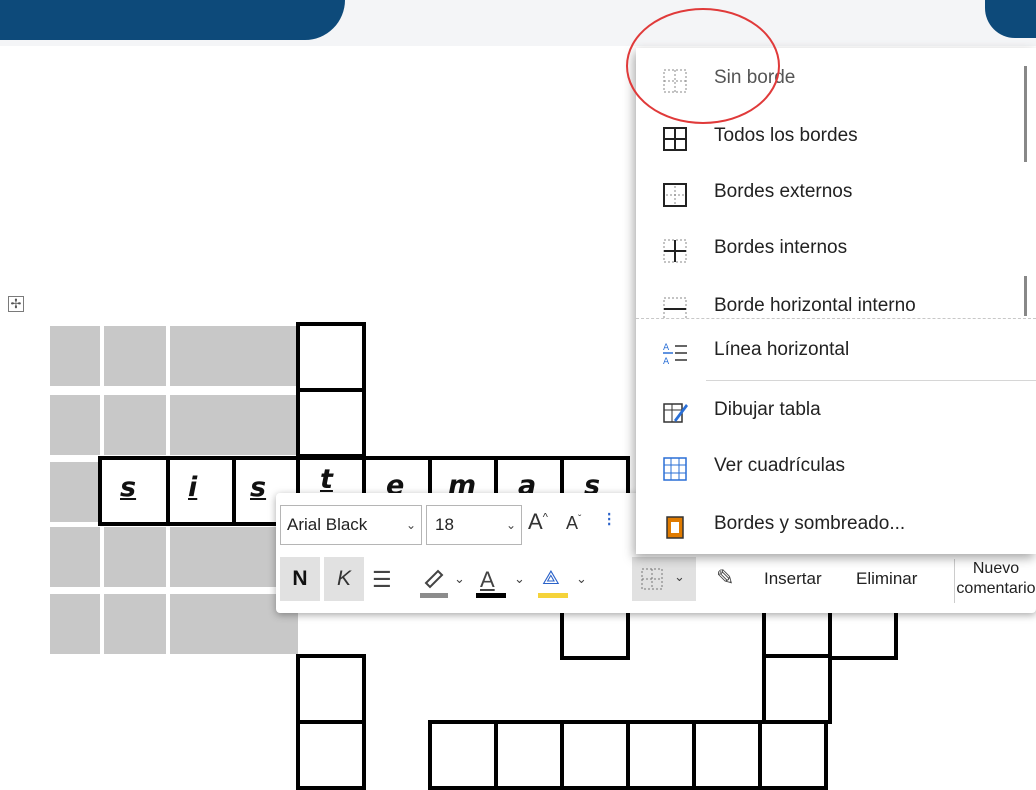 Image resolution: width=1036 pixels, height=790 pixels. What do you see at coordinates (487, 580) in the screenshot?
I see `font-color-icon: A` at bounding box center [487, 580].